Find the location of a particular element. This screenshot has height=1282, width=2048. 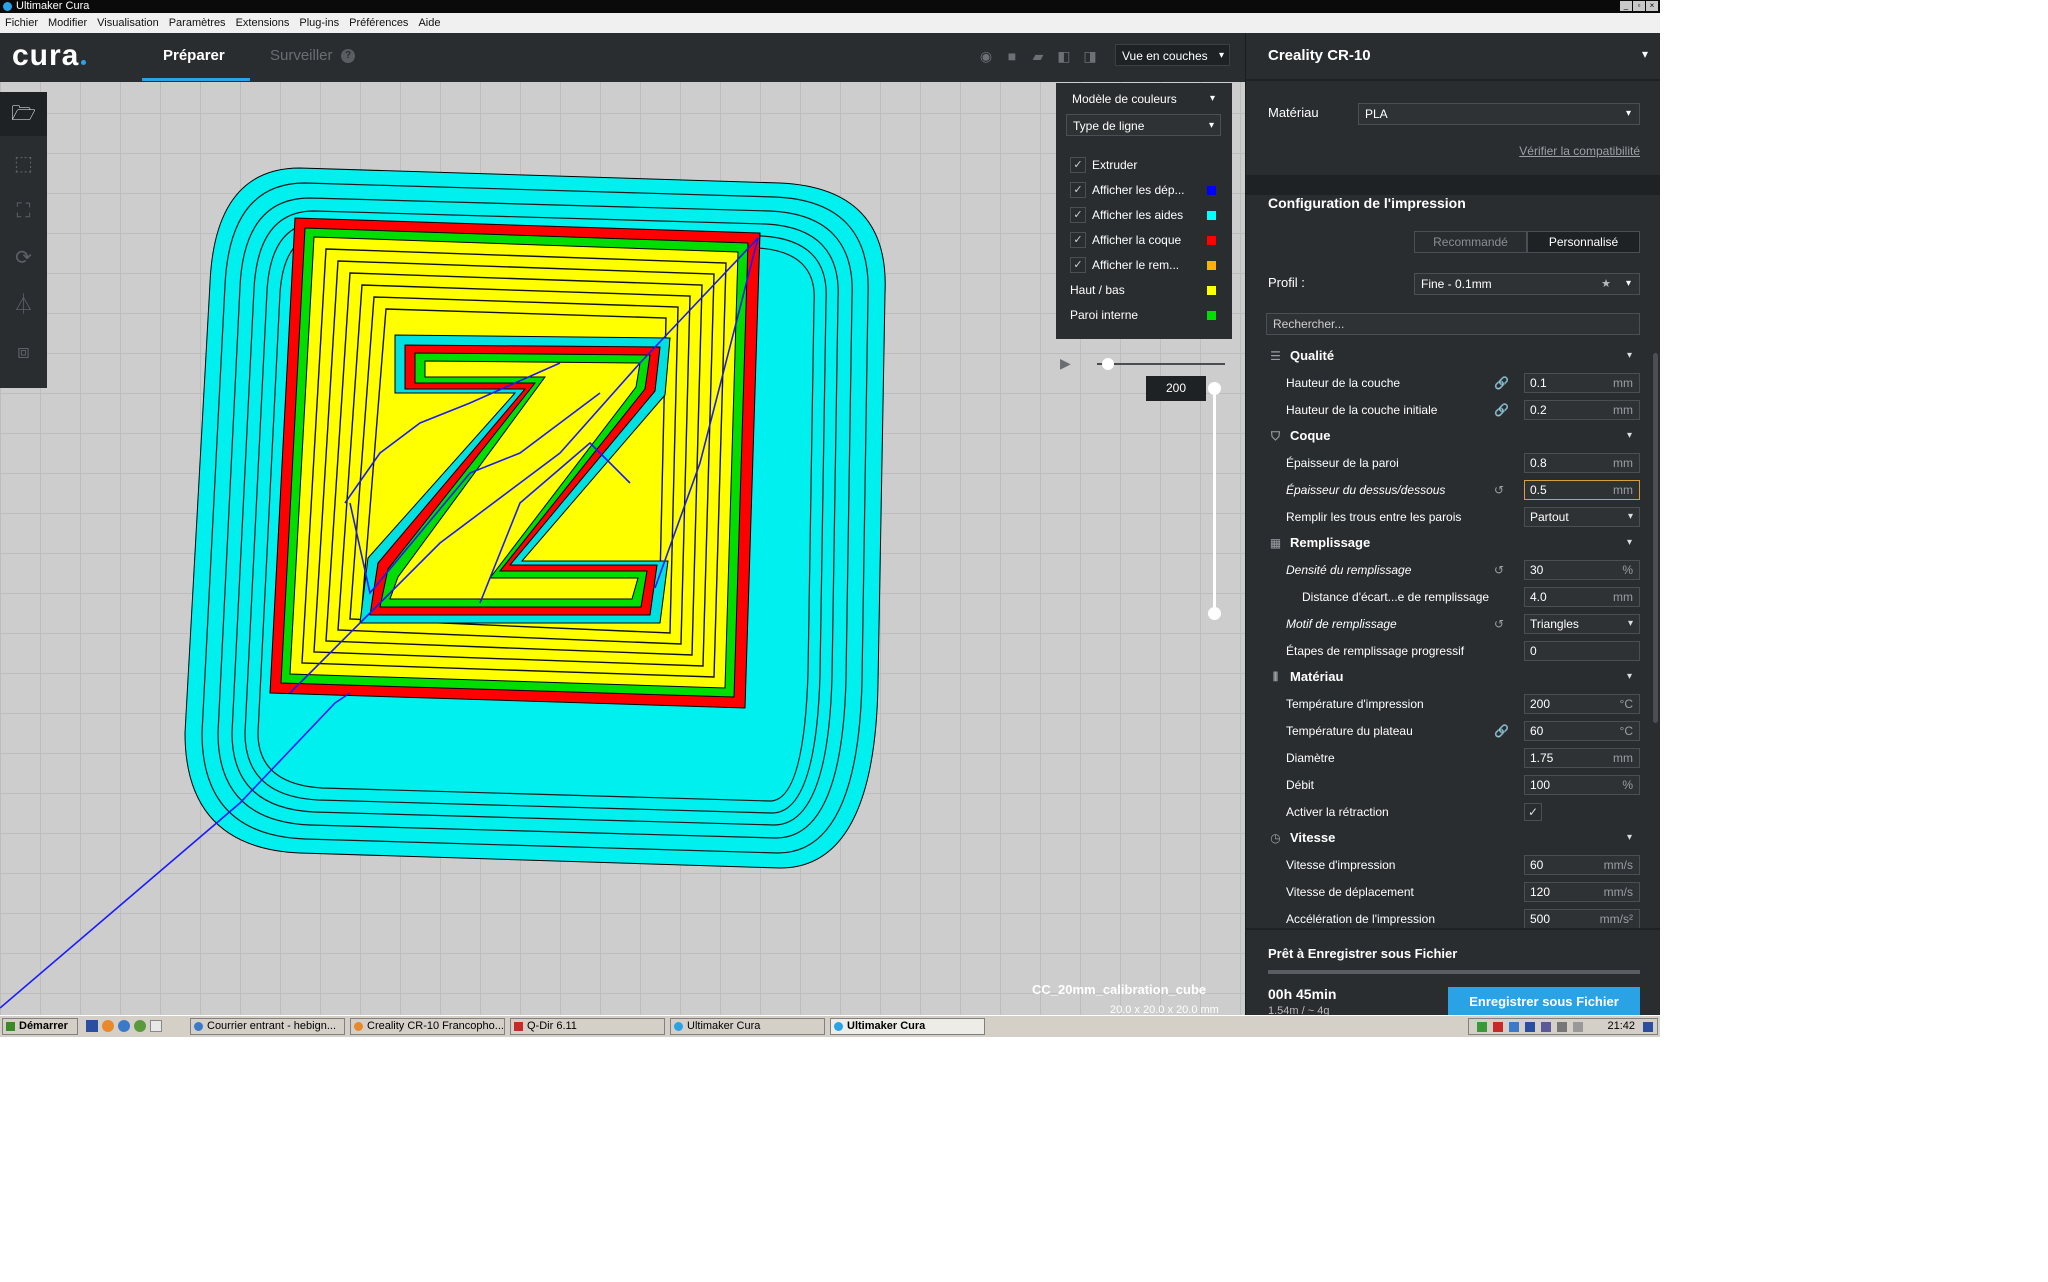

layer-slider-top-handle is located at coordinates (1214, 388).